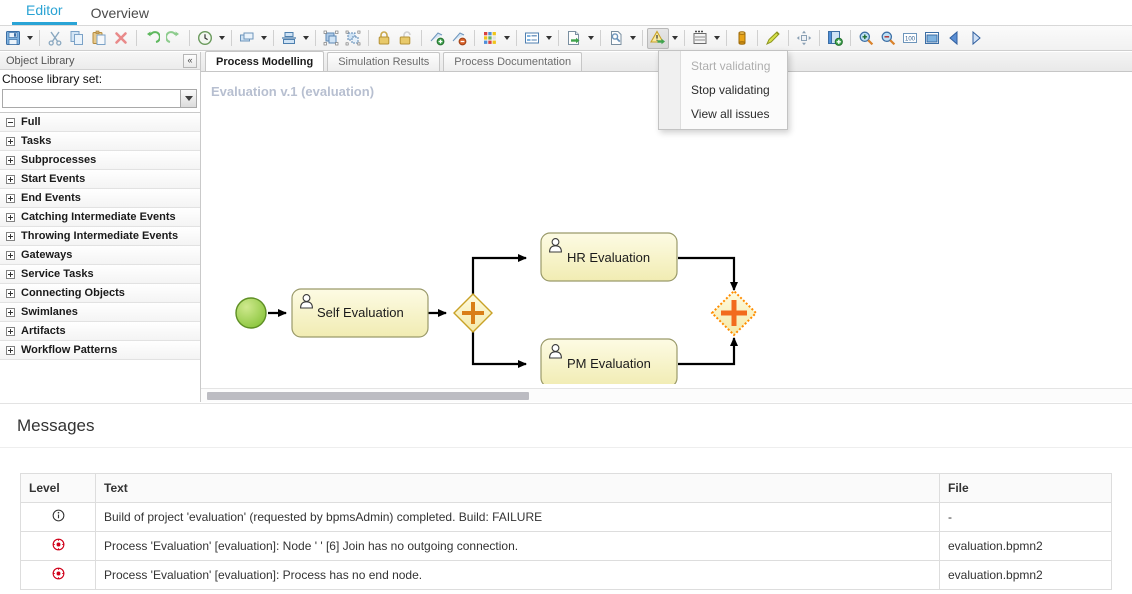 This screenshot has width=1132, height=594. I want to click on database-icon, so click(742, 38).